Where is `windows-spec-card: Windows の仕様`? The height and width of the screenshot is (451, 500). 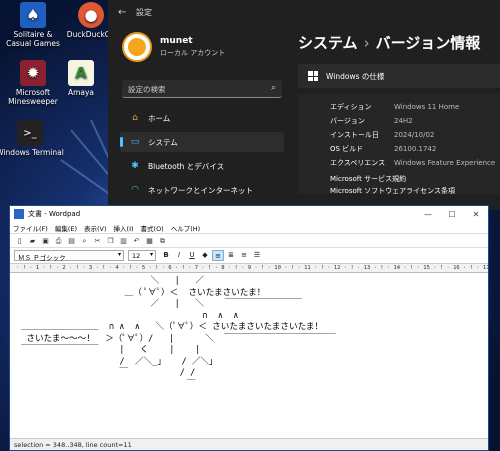 windows-spec-card: Windows の仕様 is located at coordinates (399, 76).